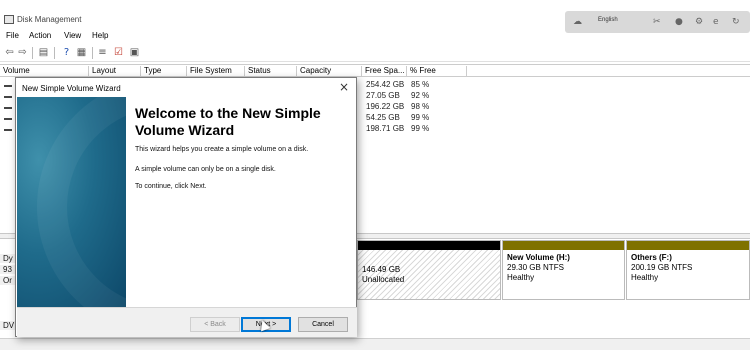  Describe the element at coordinates (72, 35) in the screenshot. I see `menu-view: View` at that location.